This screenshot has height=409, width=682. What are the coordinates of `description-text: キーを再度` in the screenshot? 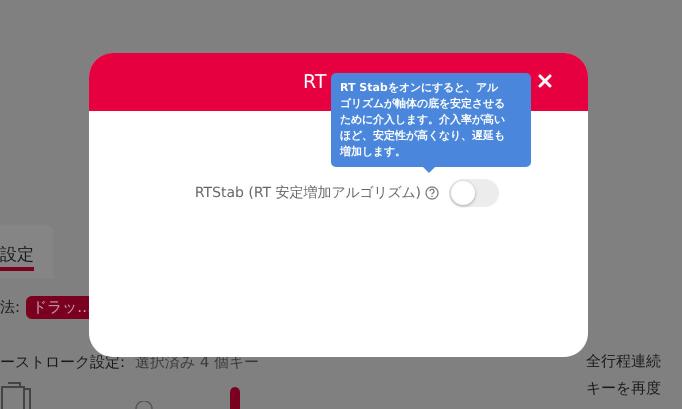 It's located at (623, 388).